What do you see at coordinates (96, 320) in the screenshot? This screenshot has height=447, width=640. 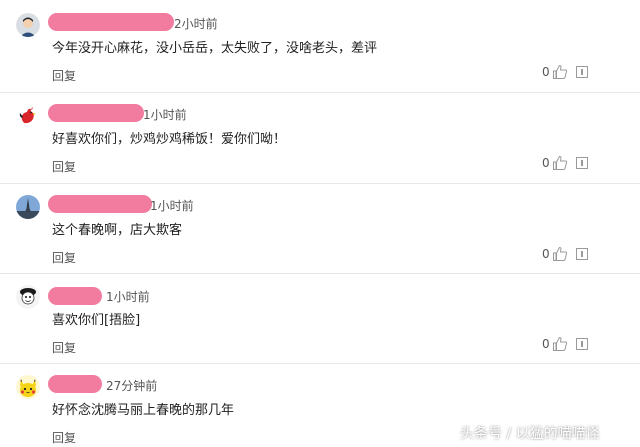 I see `comment-text: 喜欢你们[捂脸]` at bounding box center [96, 320].